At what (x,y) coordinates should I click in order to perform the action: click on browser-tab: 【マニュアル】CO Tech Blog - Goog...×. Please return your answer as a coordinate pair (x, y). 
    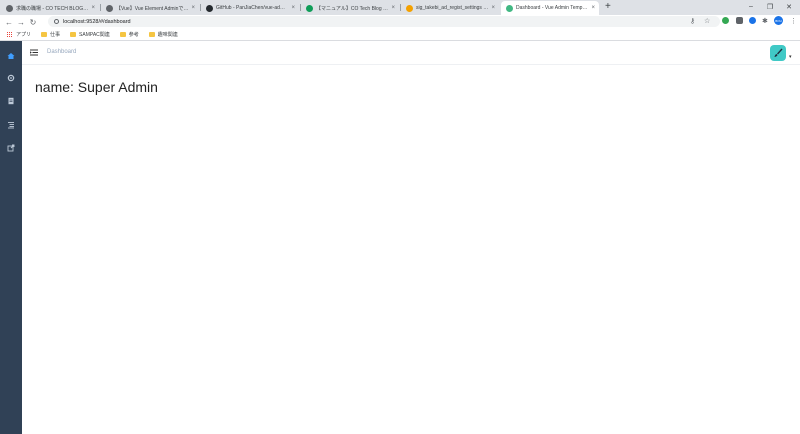
    Looking at the image, I should click on (350, 8).